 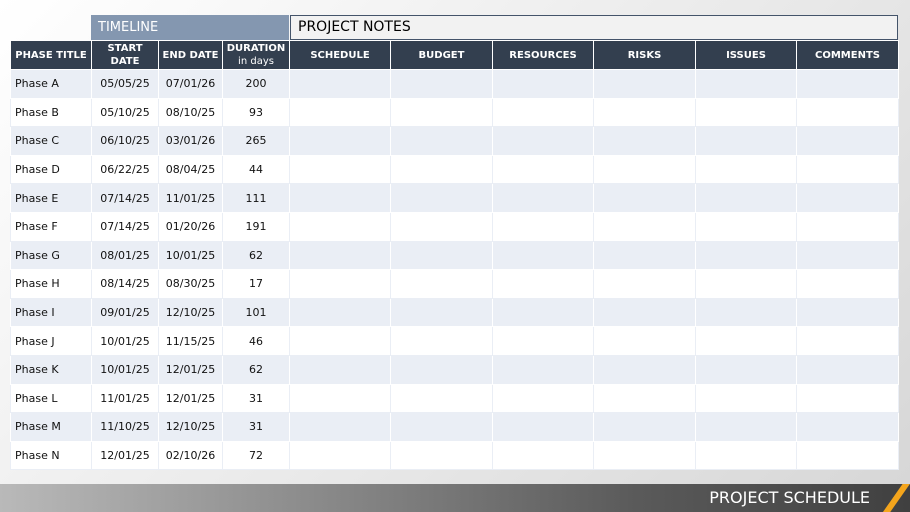 I want to click on duration-cell: 101, so click(x=256, y=312).